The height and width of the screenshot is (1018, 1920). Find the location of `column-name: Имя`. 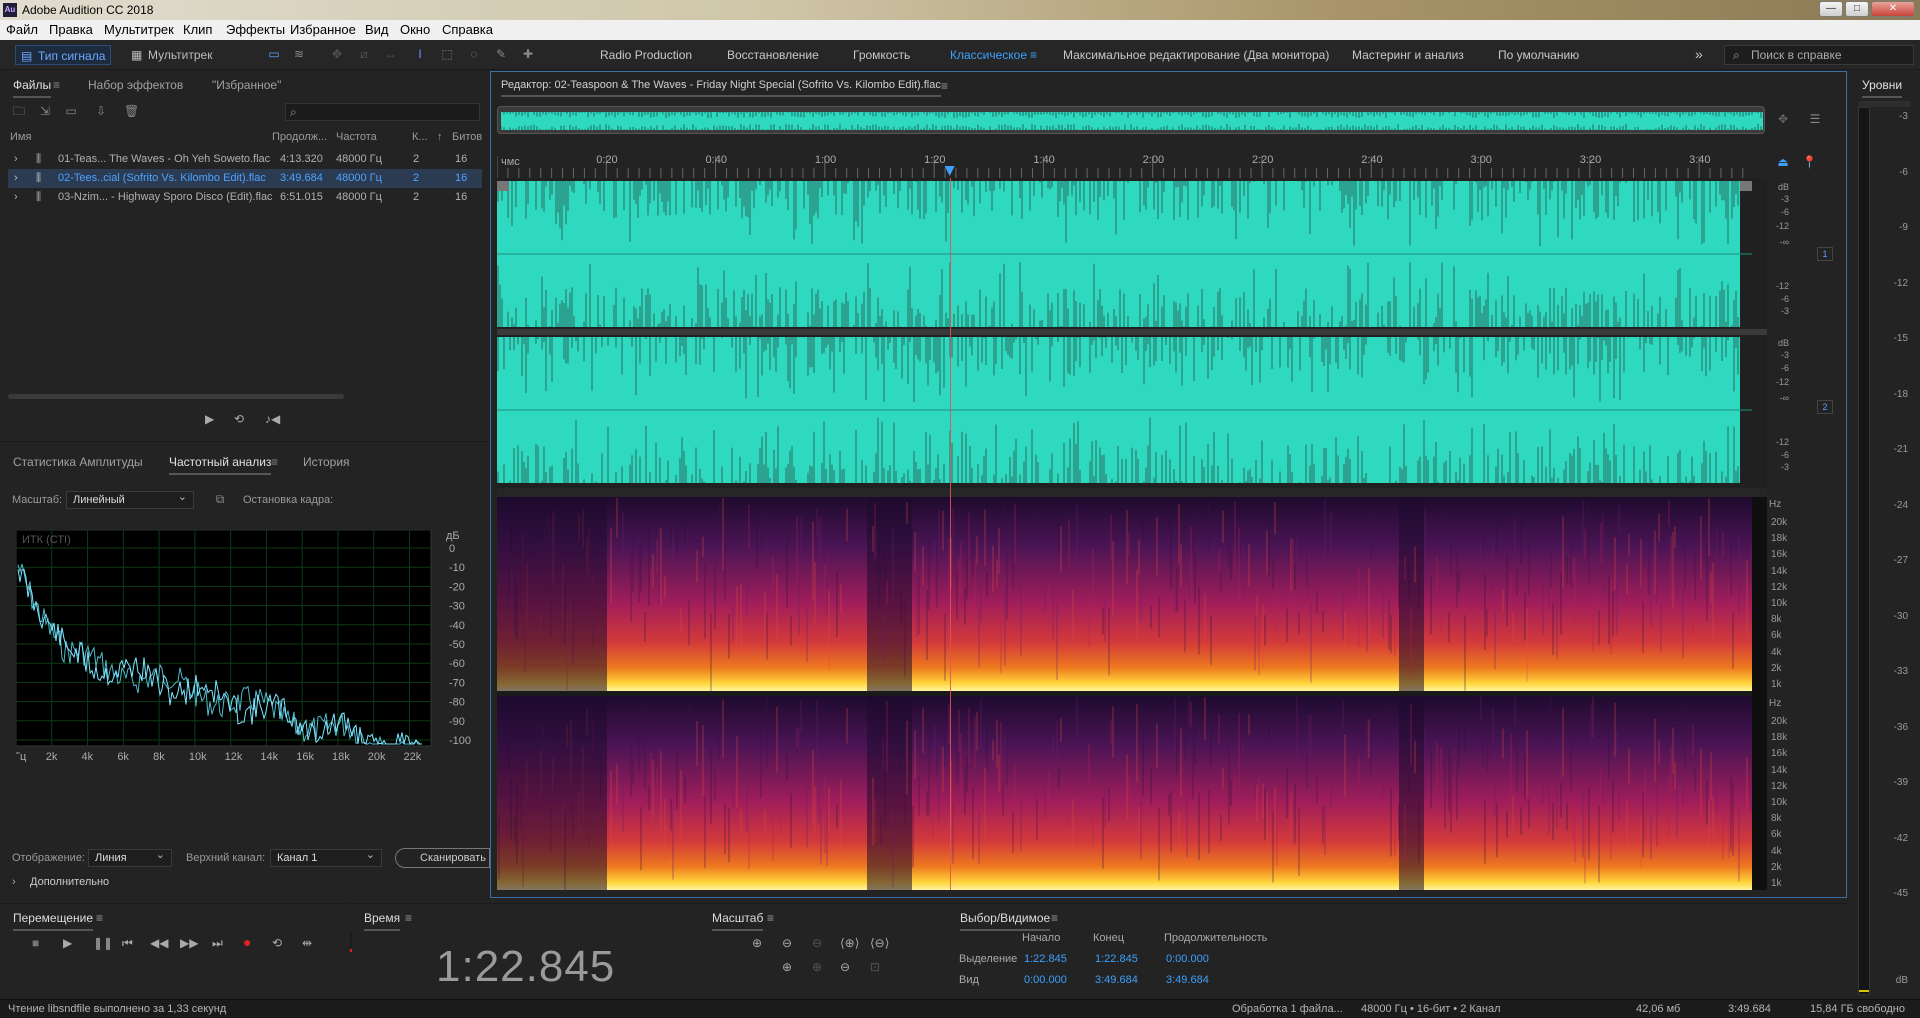

column-name: Имя is located at coordinates (20, 137).